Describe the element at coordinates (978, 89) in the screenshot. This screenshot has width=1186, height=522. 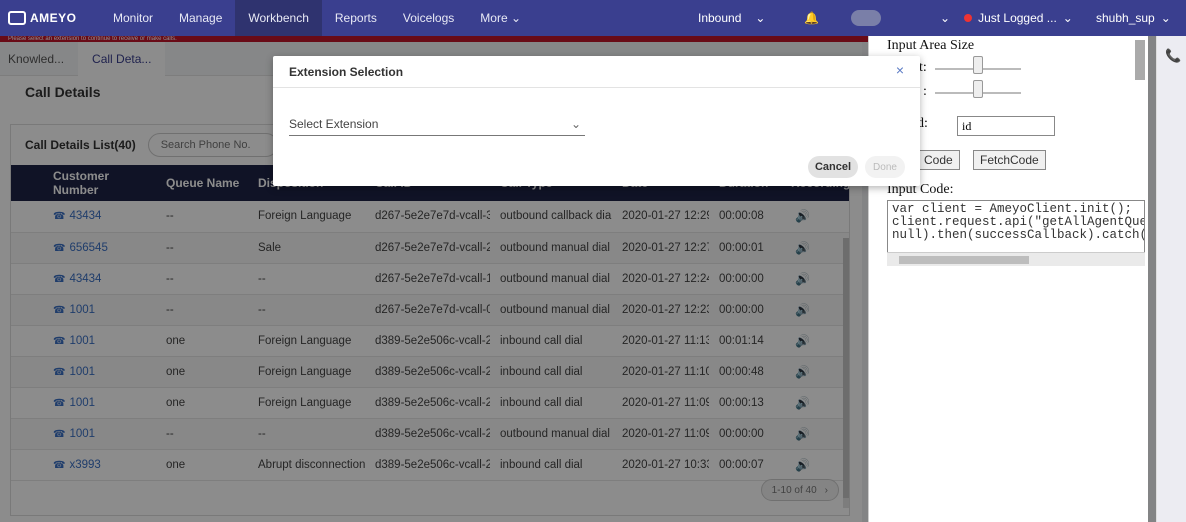
I see `width-slider-thumb` at that location.